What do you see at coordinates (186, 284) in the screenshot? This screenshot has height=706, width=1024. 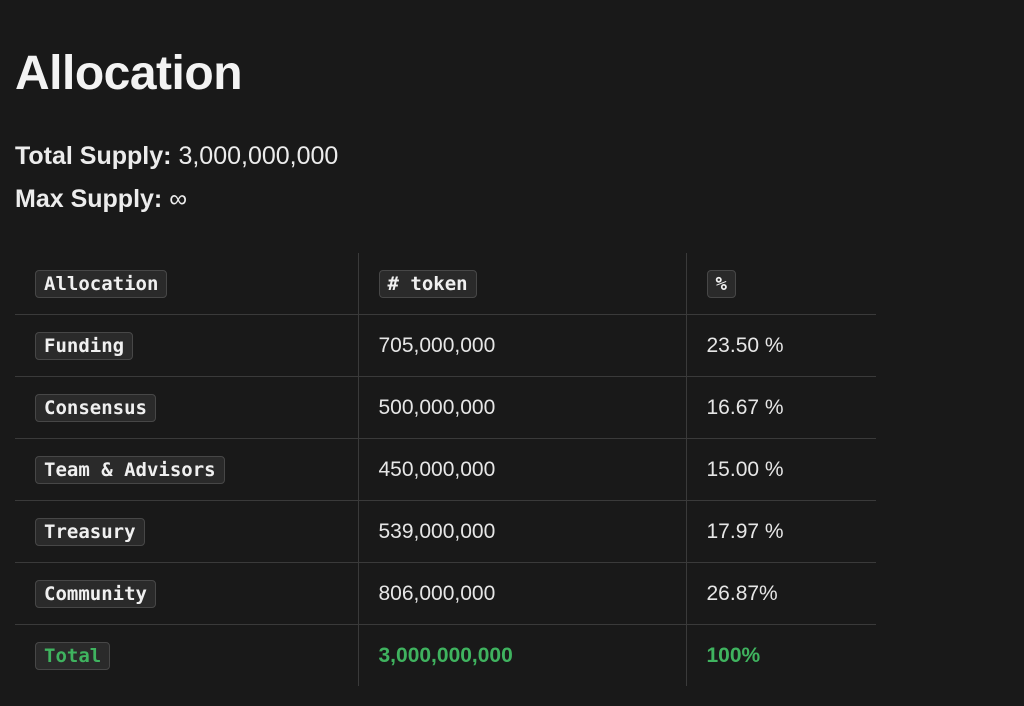 I see `header-allocation: Allocation` at bounding box center [186, 284].